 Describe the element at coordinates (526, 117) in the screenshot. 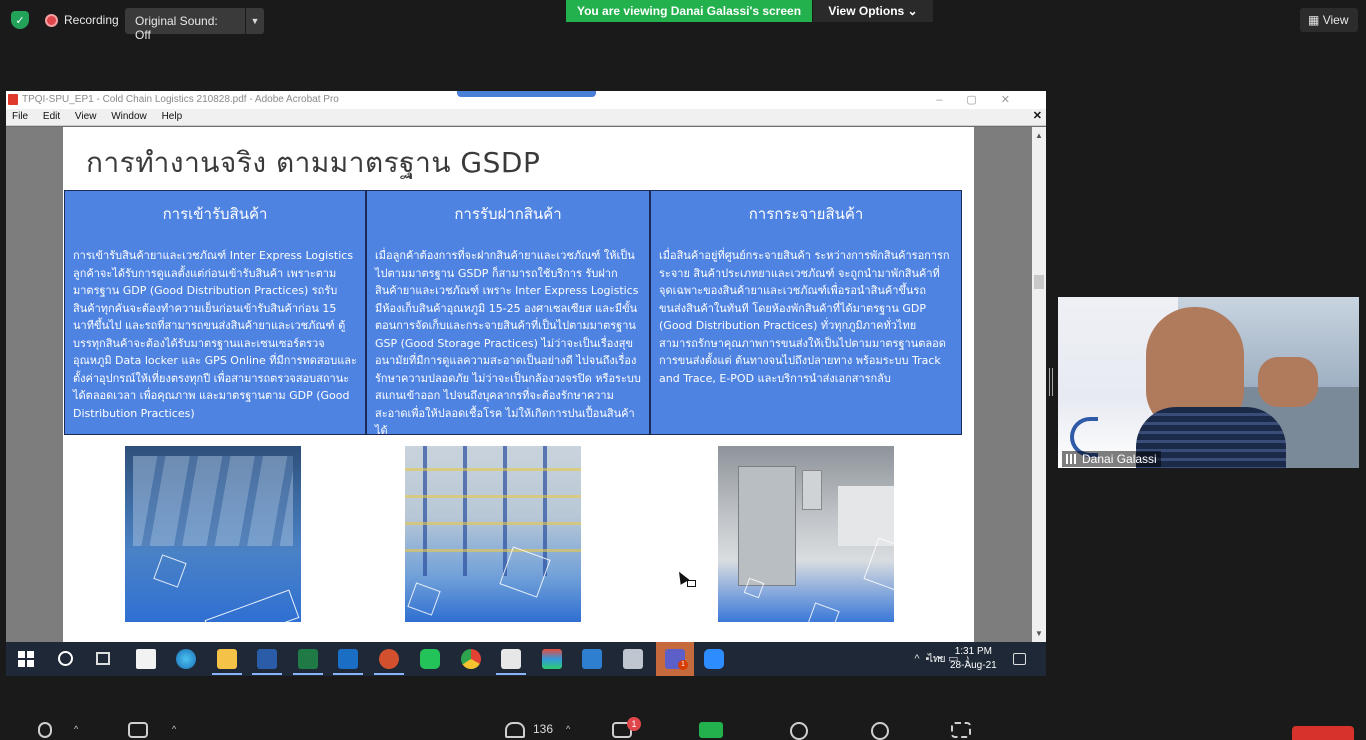

I see `acrobat-menu-bar: File Edit View Window Help` at that location.